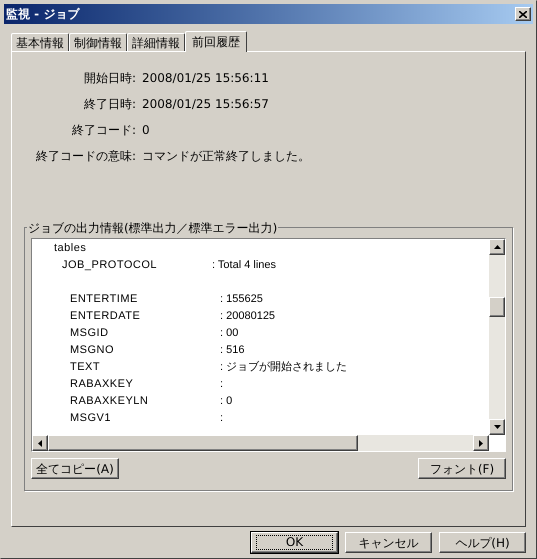 The width and height of the screenshot is (537, 559). I want to click on tab: 基本情報, so click(40, 42).